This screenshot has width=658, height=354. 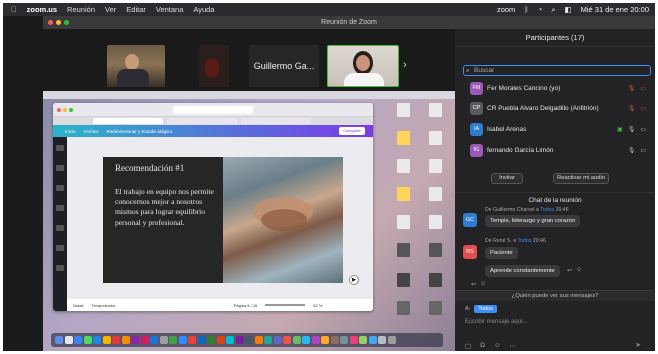 What do you see at coordinates (66, 22) in the screenshot?
I see `zoom-window-button` at bounding box center [66, 22].